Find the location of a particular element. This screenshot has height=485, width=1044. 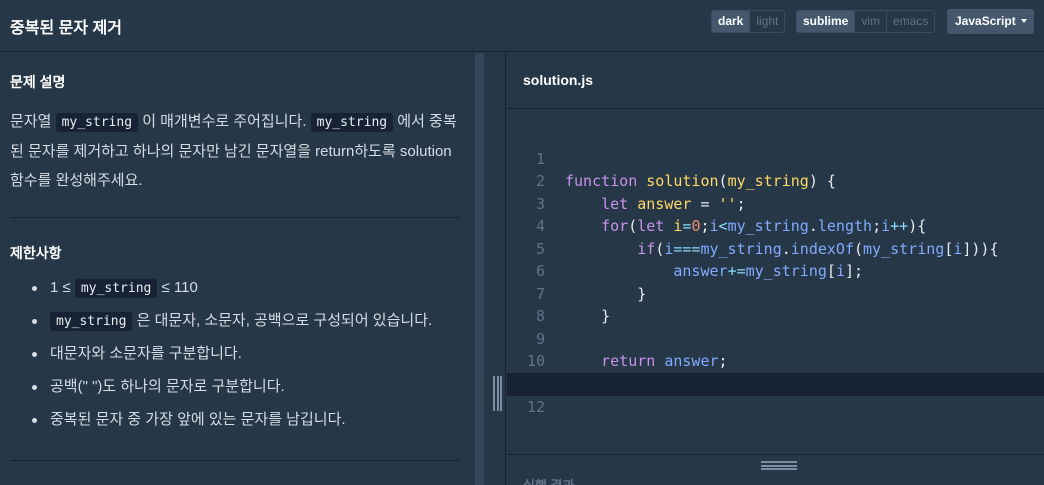

list-item: my_string 은 대문자, 소문자, 공백으로 구성되어 있습니다. is located at coordinates (250, 324).